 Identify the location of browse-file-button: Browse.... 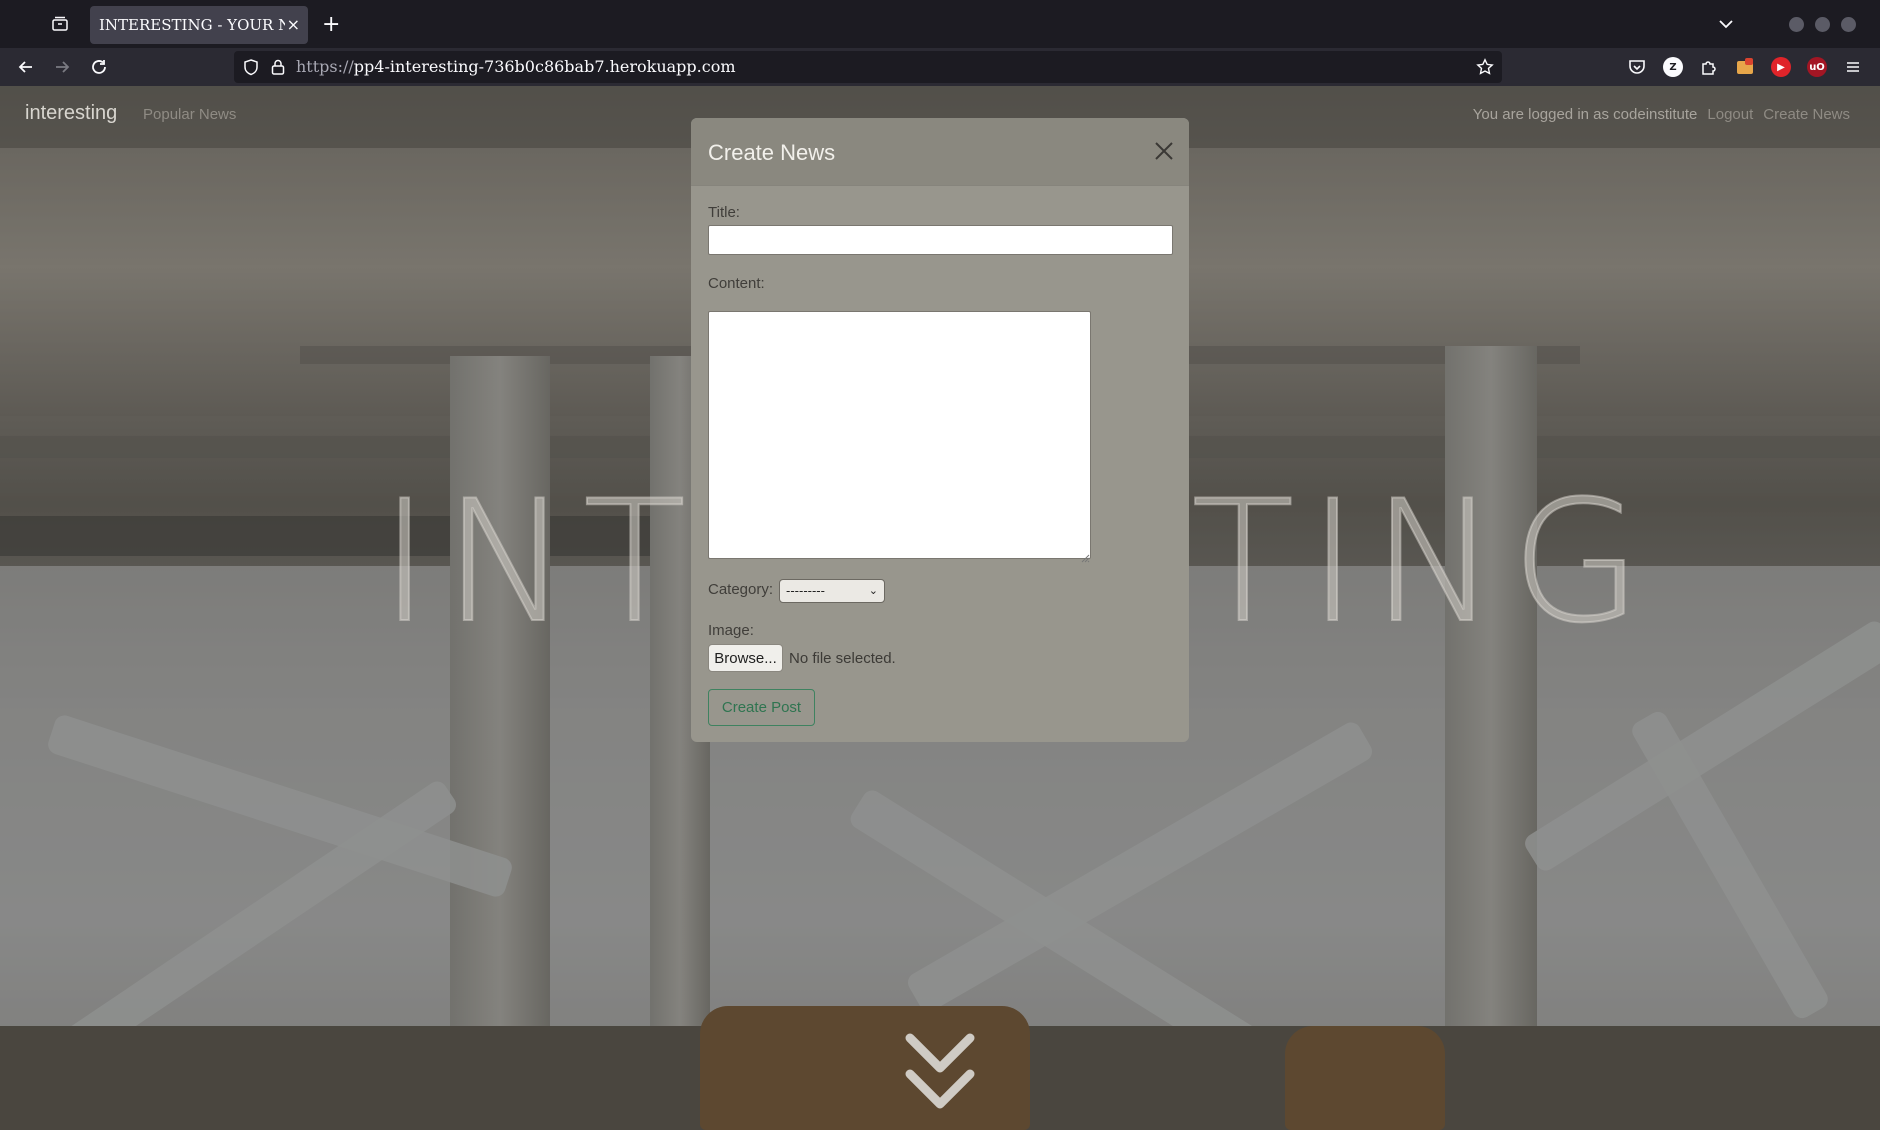
(745, 658).